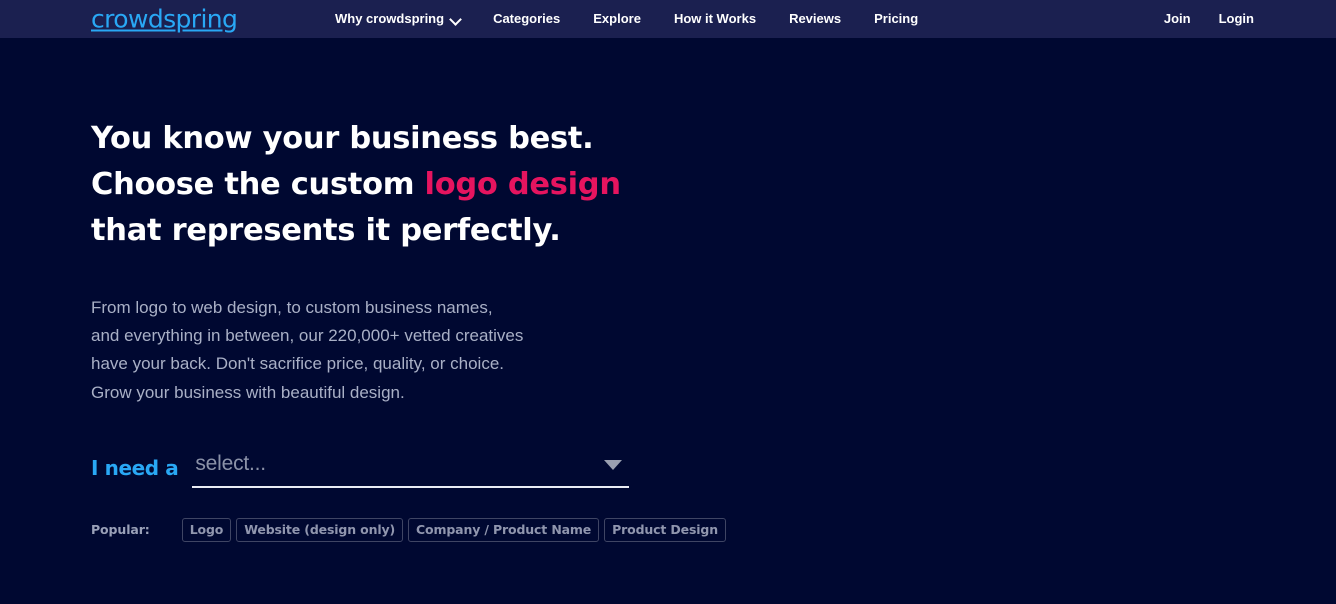 The height and width of the screenshot is (604, 1336). I want to click on nav-item-label: Why crowdspring, so click(390, 18).